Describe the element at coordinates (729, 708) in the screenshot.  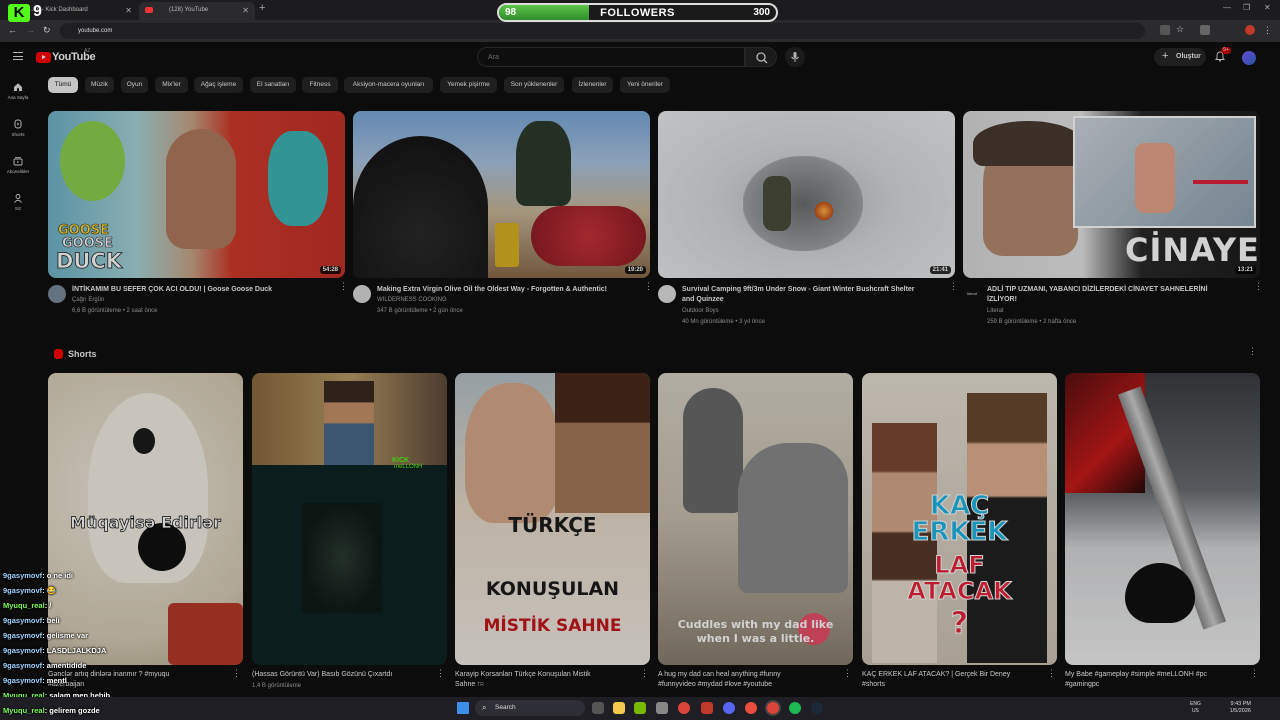
I see `discord-icon` at that location.